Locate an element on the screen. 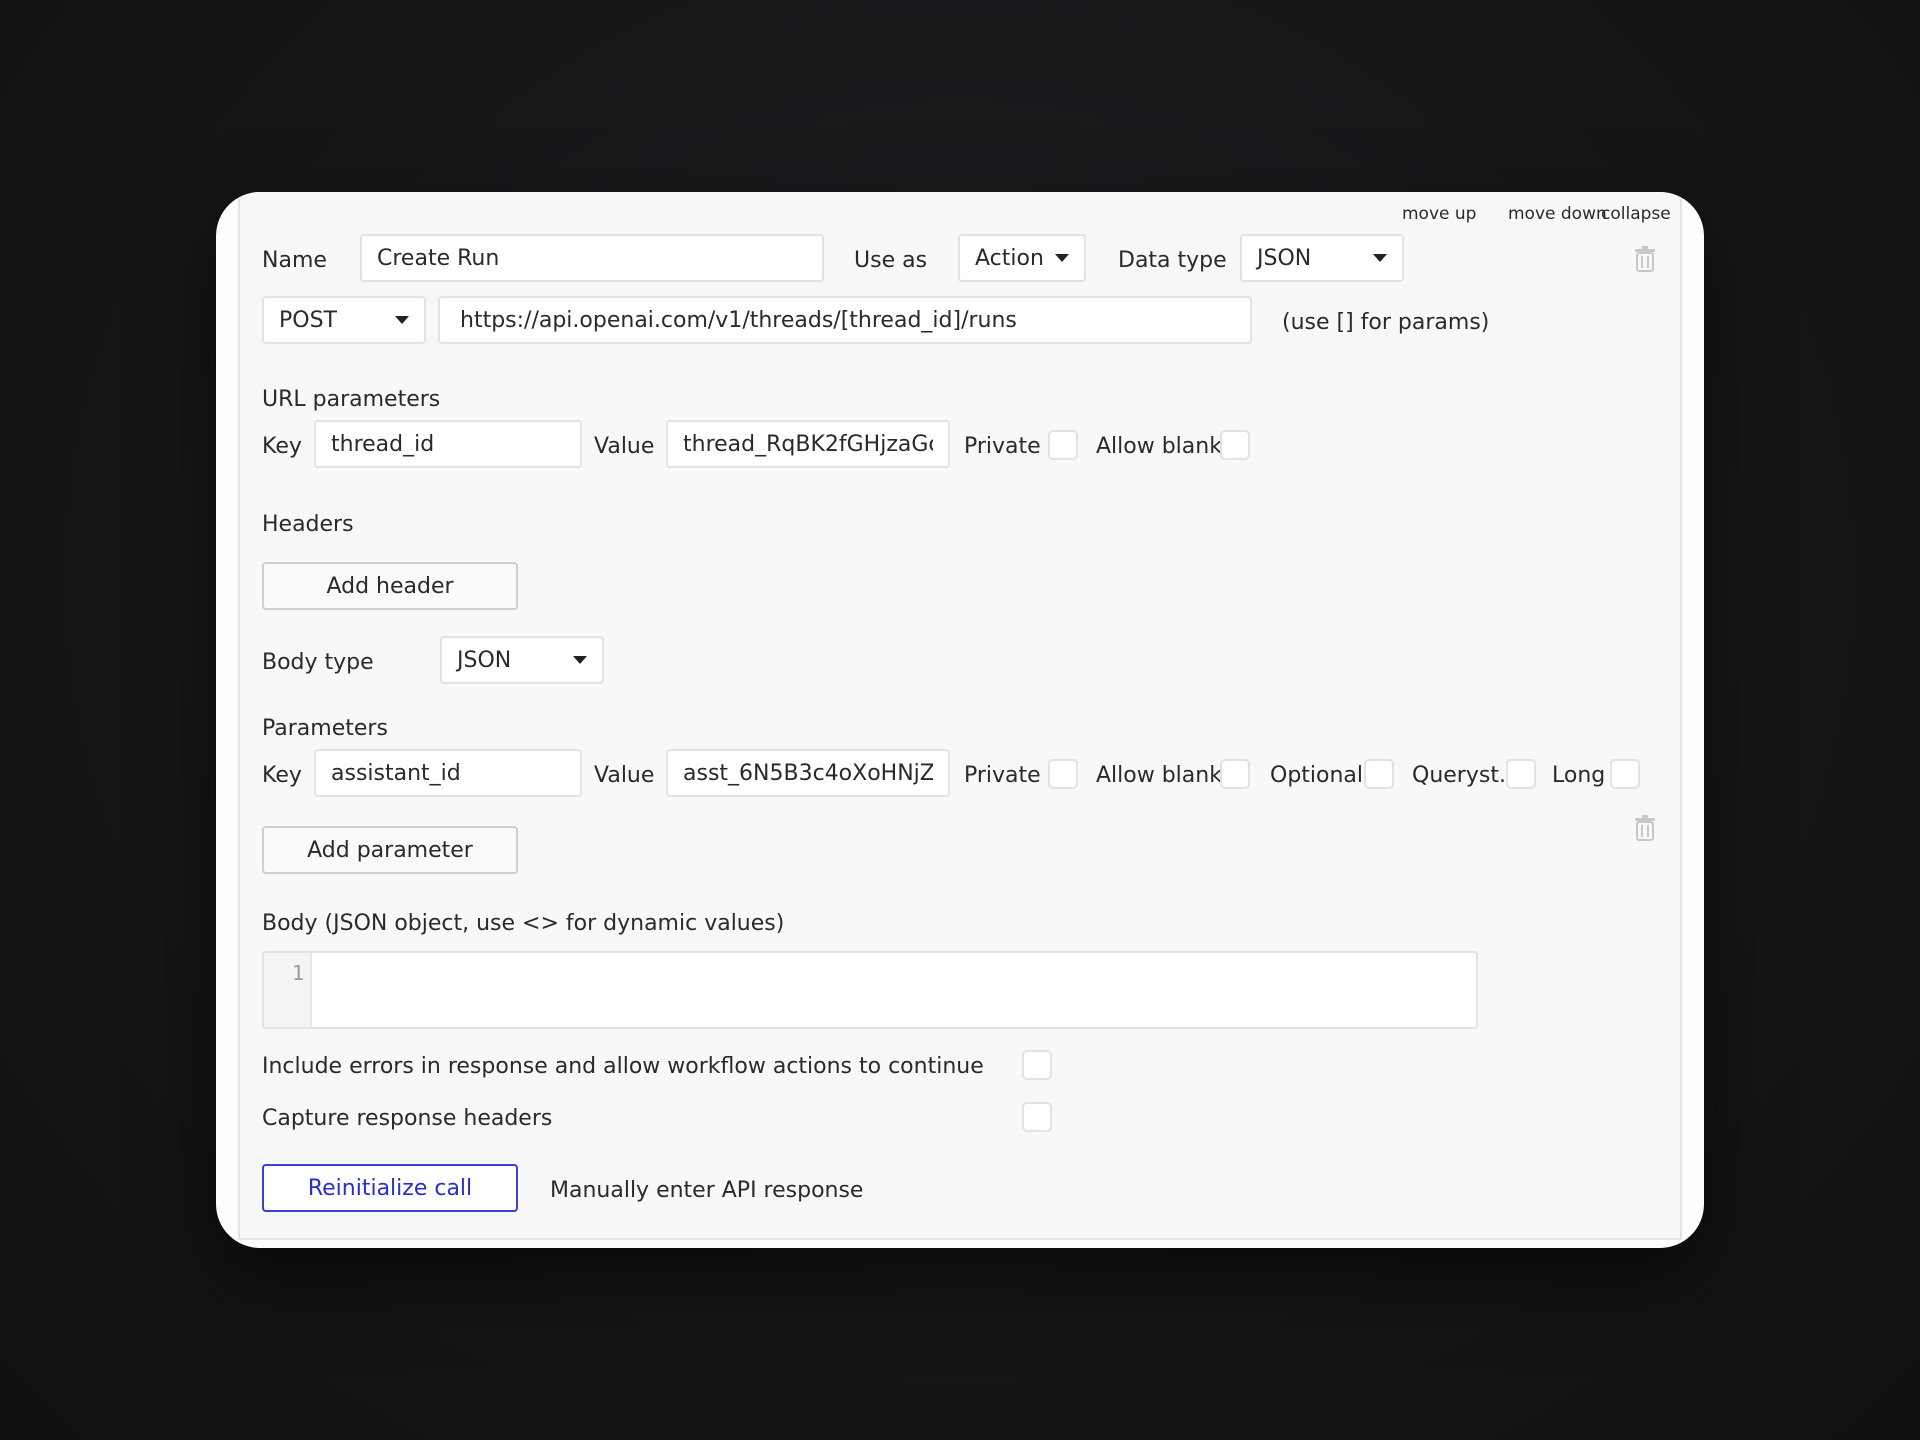 The width and height of the screenshot is (1920, 1440). use-as-select: Action is located at coordinates (1022, 258).